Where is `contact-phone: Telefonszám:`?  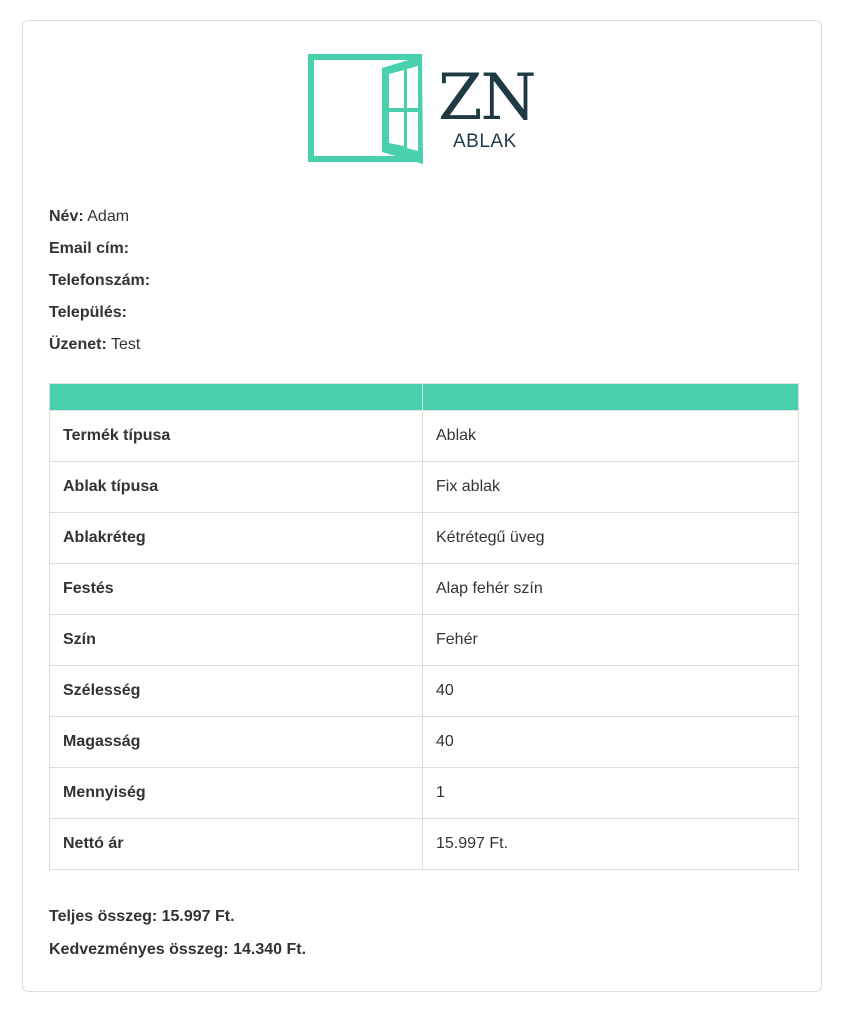 contact-phone: Telefonszám: is located at coordinates (99, 285).